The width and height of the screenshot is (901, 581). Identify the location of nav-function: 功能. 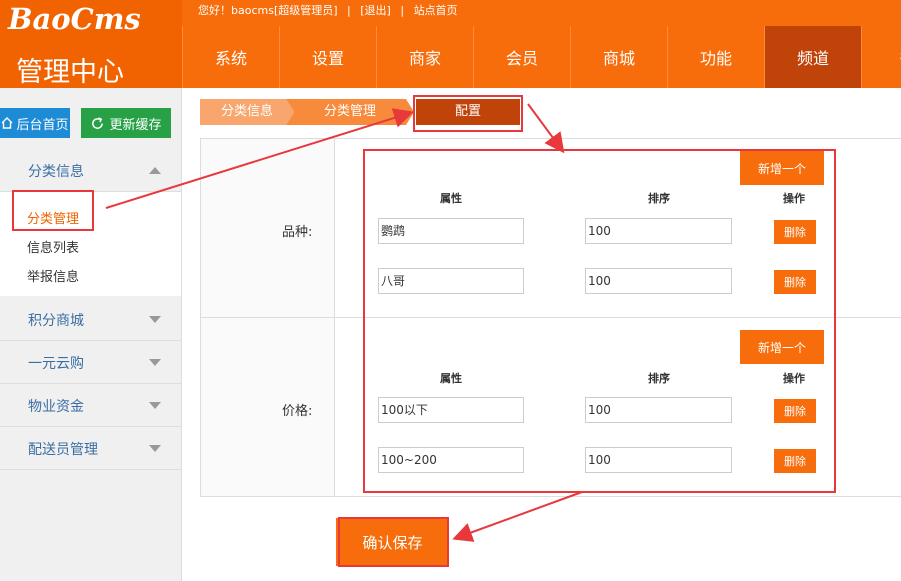
(715, 57).